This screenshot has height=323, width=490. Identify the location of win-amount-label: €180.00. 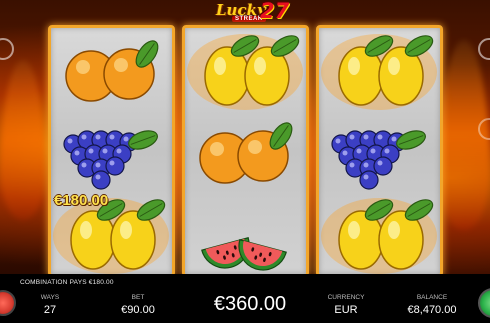
(81, 200).